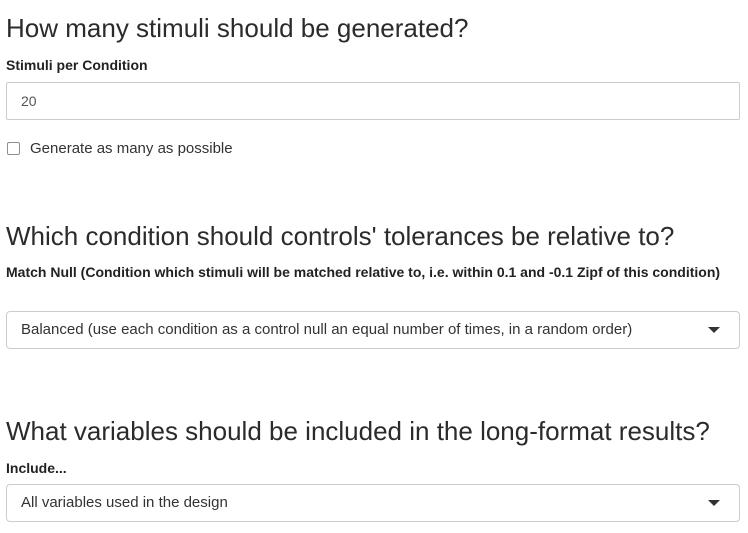  I want to click on generate-max-label: Generate as many as possible, so click(131, 148).